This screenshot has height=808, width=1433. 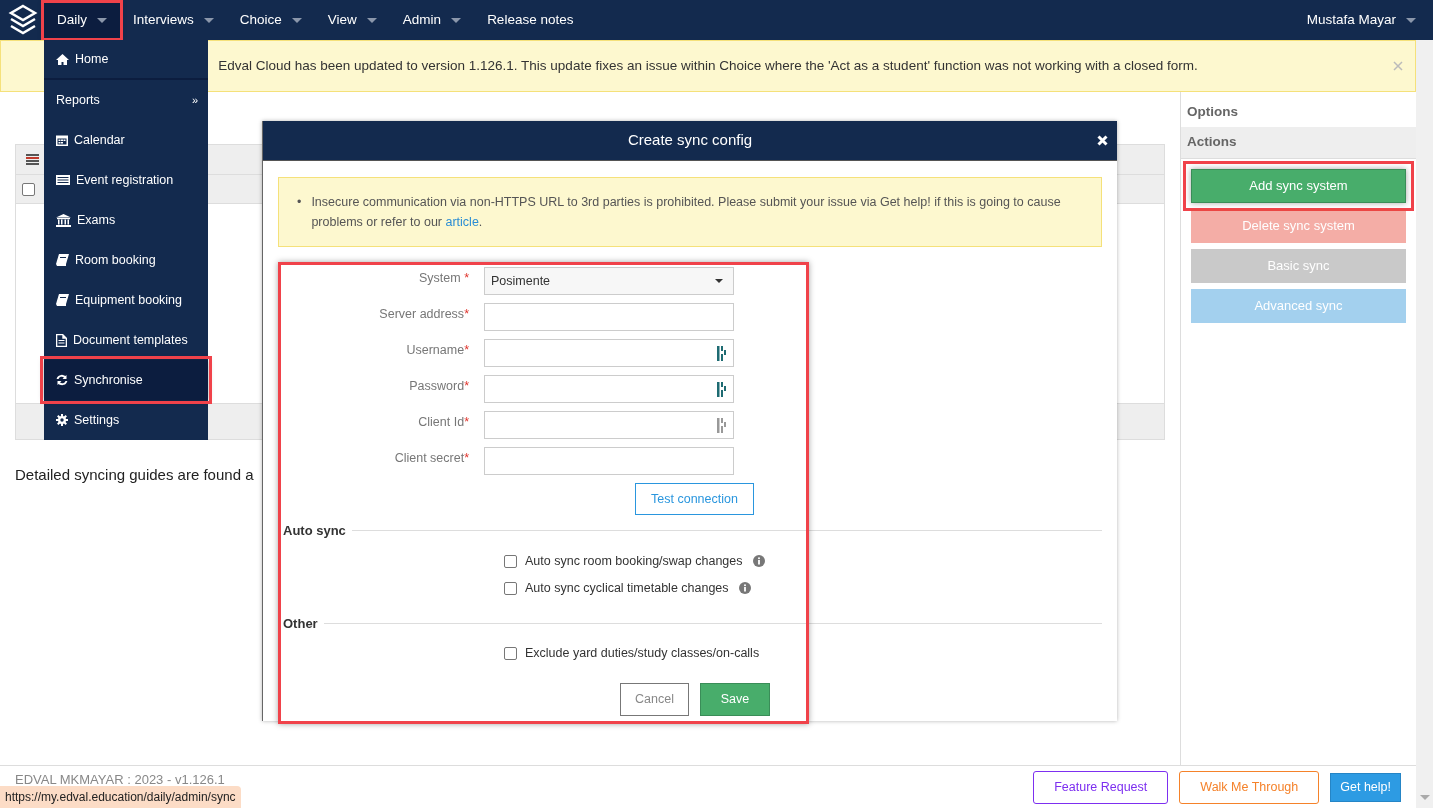 I want to click on user-menu: Mustafa Mayar, so click(x=1361, y=20).